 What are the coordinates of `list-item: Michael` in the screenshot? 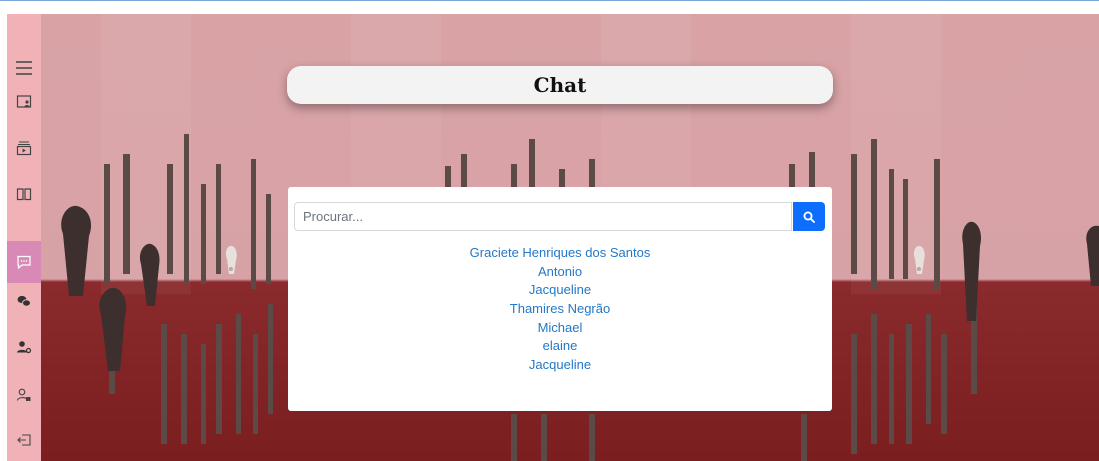 It's located at (560, 328).